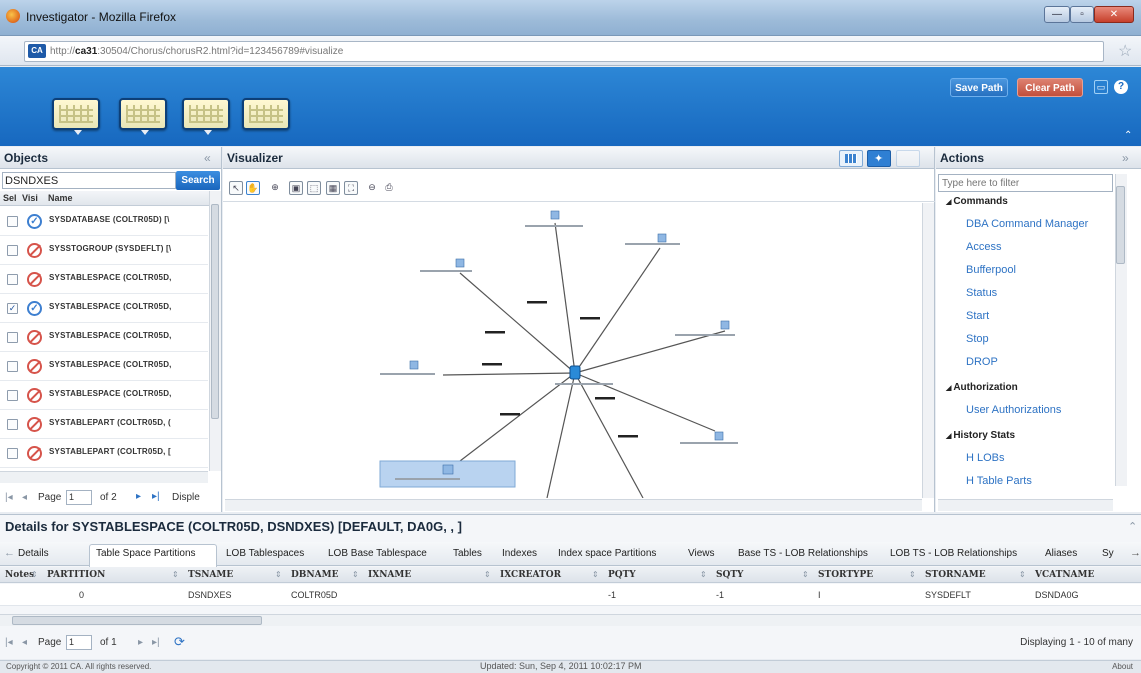 The image size is (1141, 673). What do you see at coordinates (351, 188) in the screenshot?
I see `fullscreen-icon: ⛶` at bounding box center [351, 188].